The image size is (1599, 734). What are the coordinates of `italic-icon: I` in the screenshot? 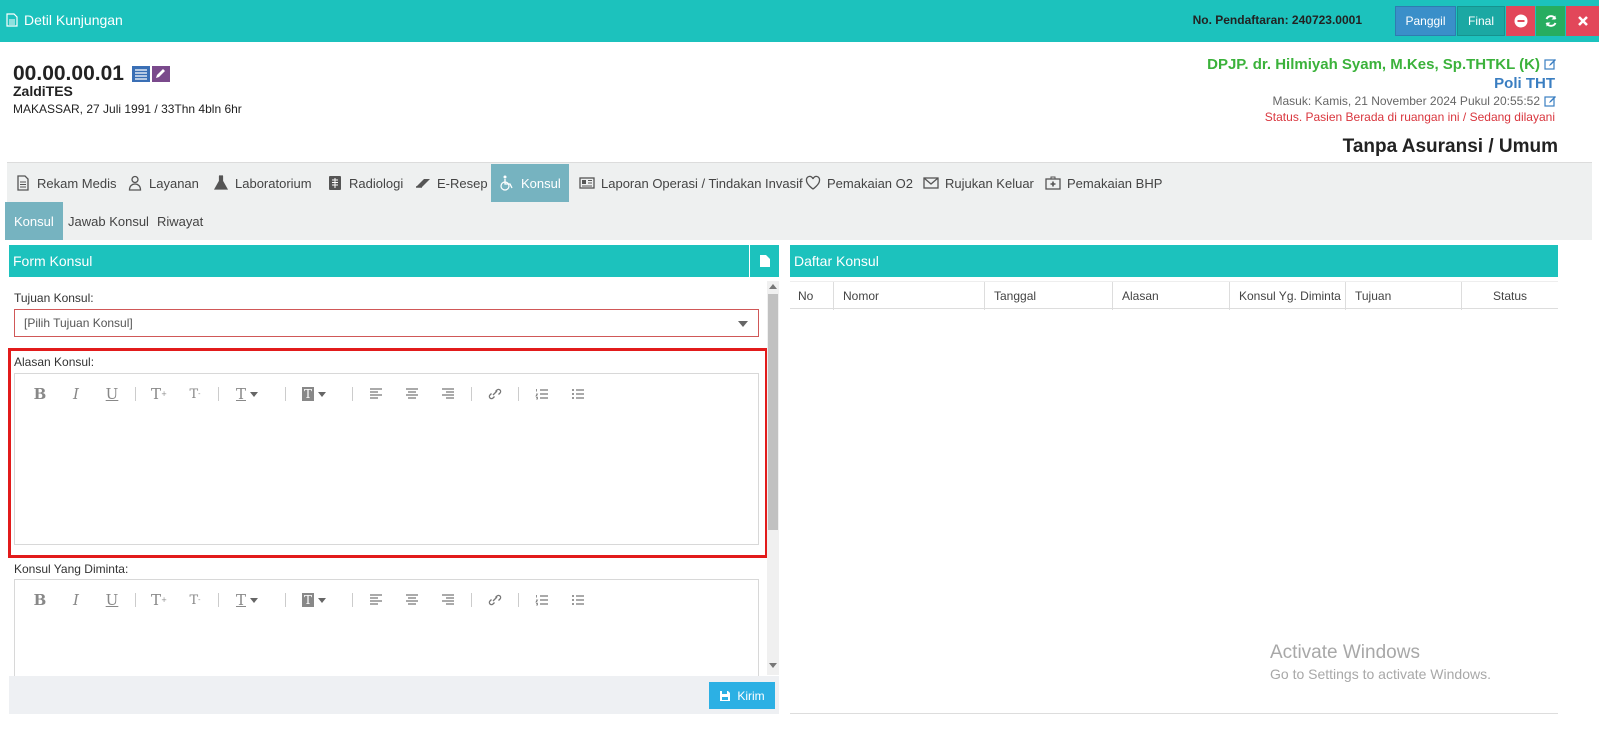 It's located at (76, 600).